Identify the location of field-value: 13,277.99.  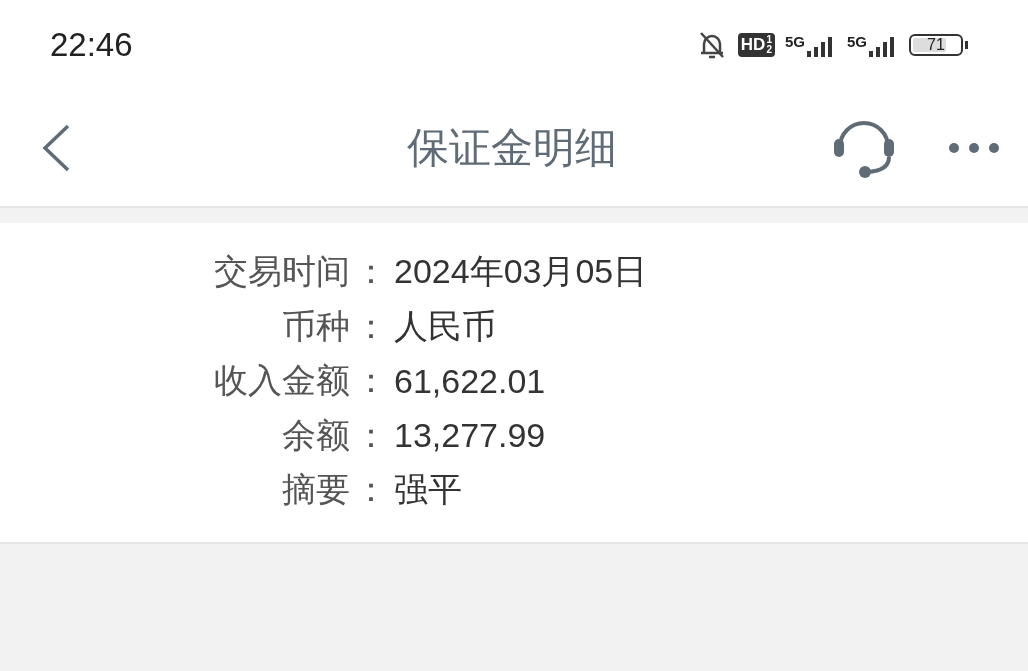
(470, 436).